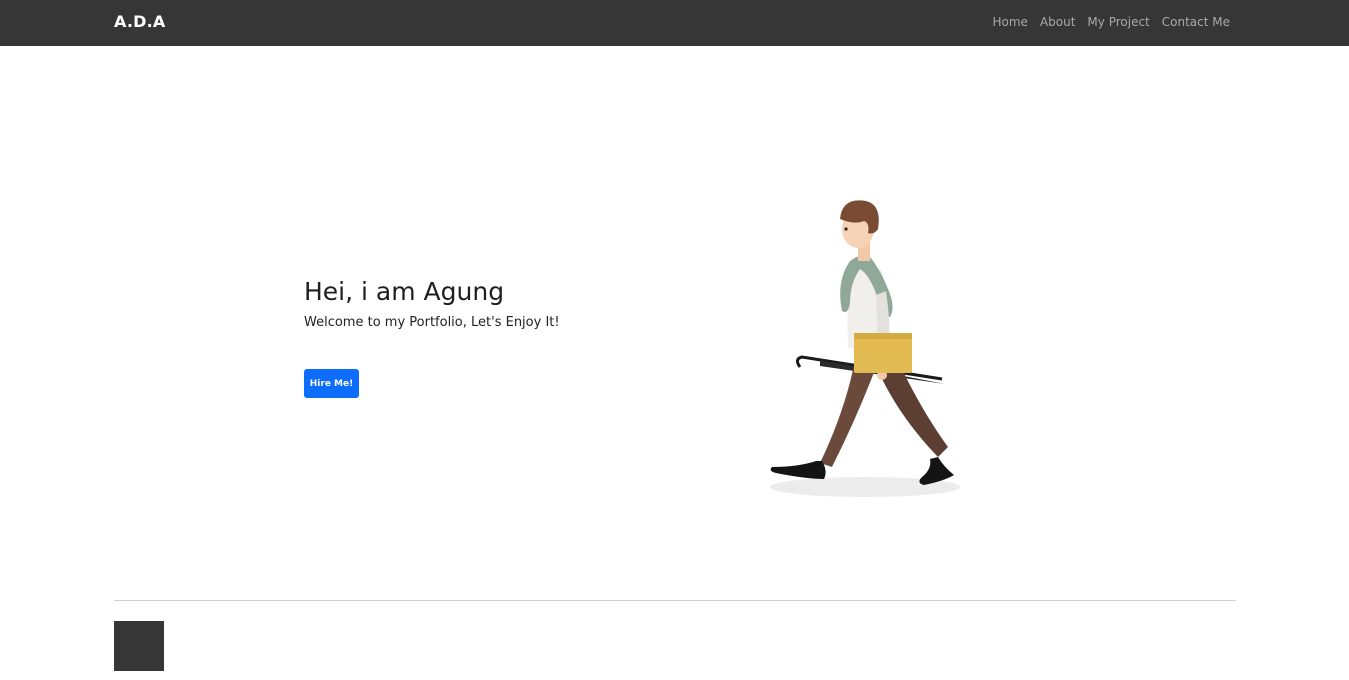 The height and width of the screenshot is (680, 1349). Describe the element at coordinates (1196, 22) in the screenshot. I see `nav-link-contact-me: Contact Me` at that location.